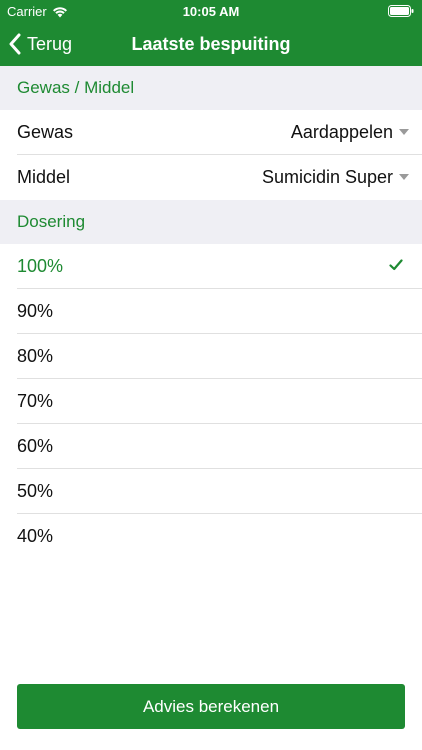 The height and width of the screenshot is (750, 422). What do you see at coordinates (35, 356) in the screenshot?
I see `dosage-label: 80%` at bounding box center [35, 356].